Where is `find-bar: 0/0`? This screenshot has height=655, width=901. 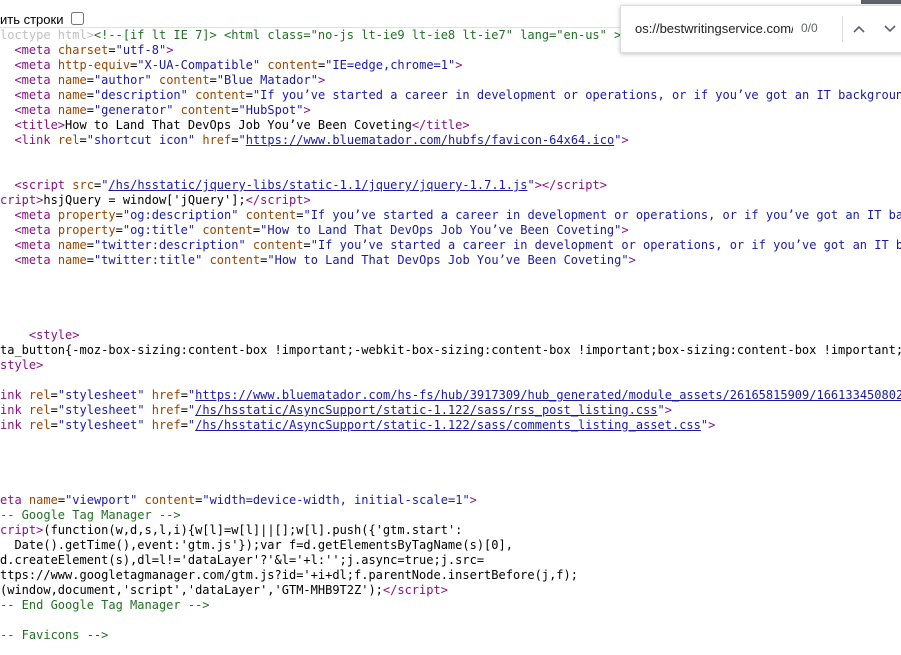 find-bar: 0/0 is located at coordinates (760, 29).